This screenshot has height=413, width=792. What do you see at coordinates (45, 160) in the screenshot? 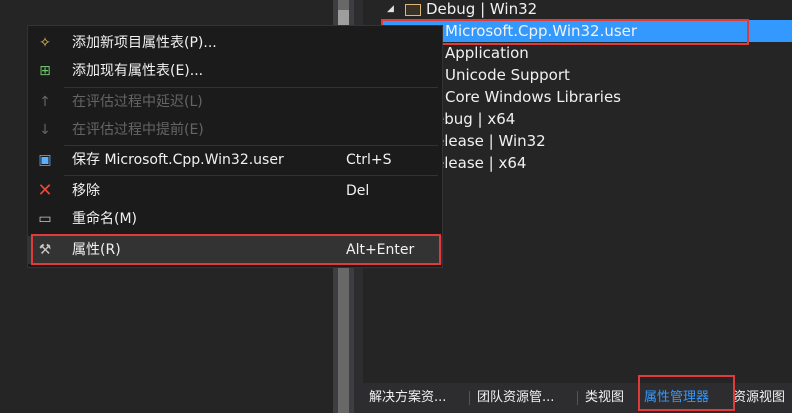
I see `save-icon: ▣` at bounding box center [45, 160].